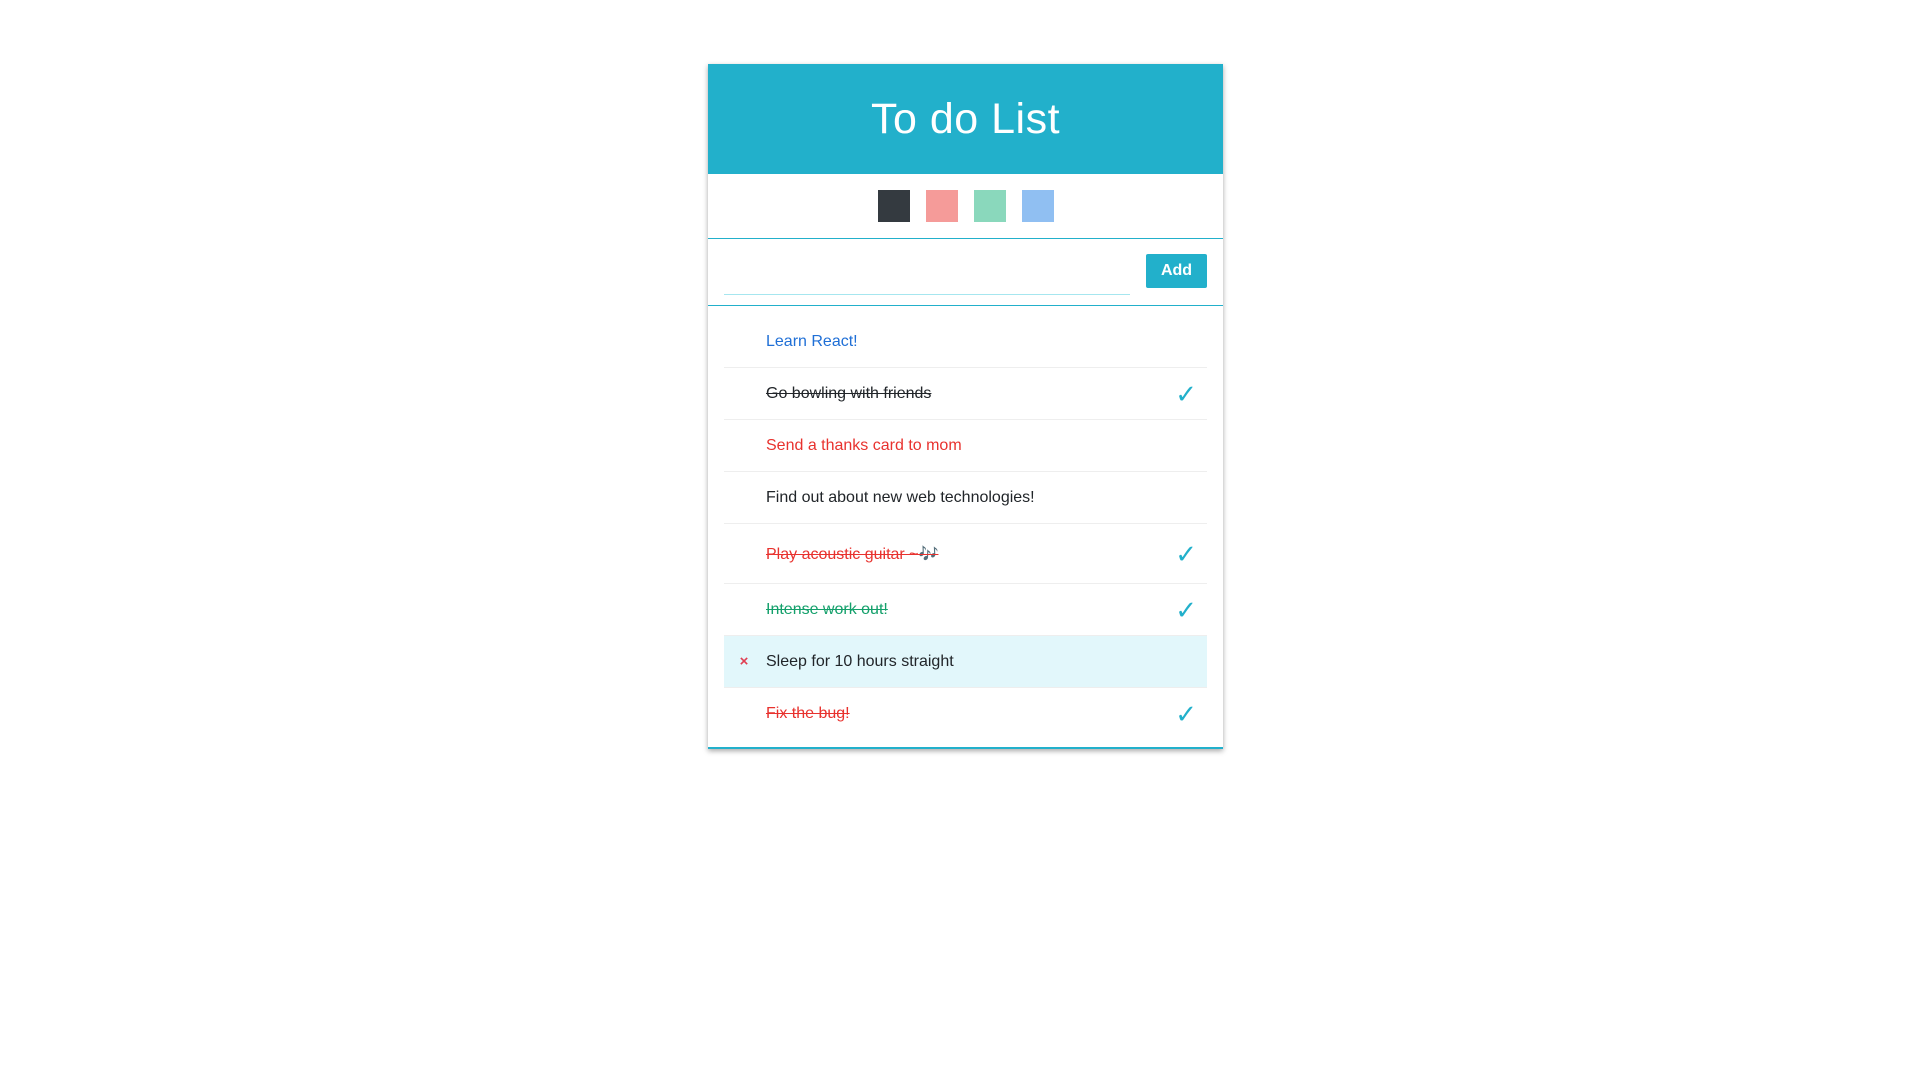 Image resolution: width=1920 pixels, height=1080 pixels. Describe the element at coordinates (927, 278) in the screenshot. I see `todo-input` at that location.